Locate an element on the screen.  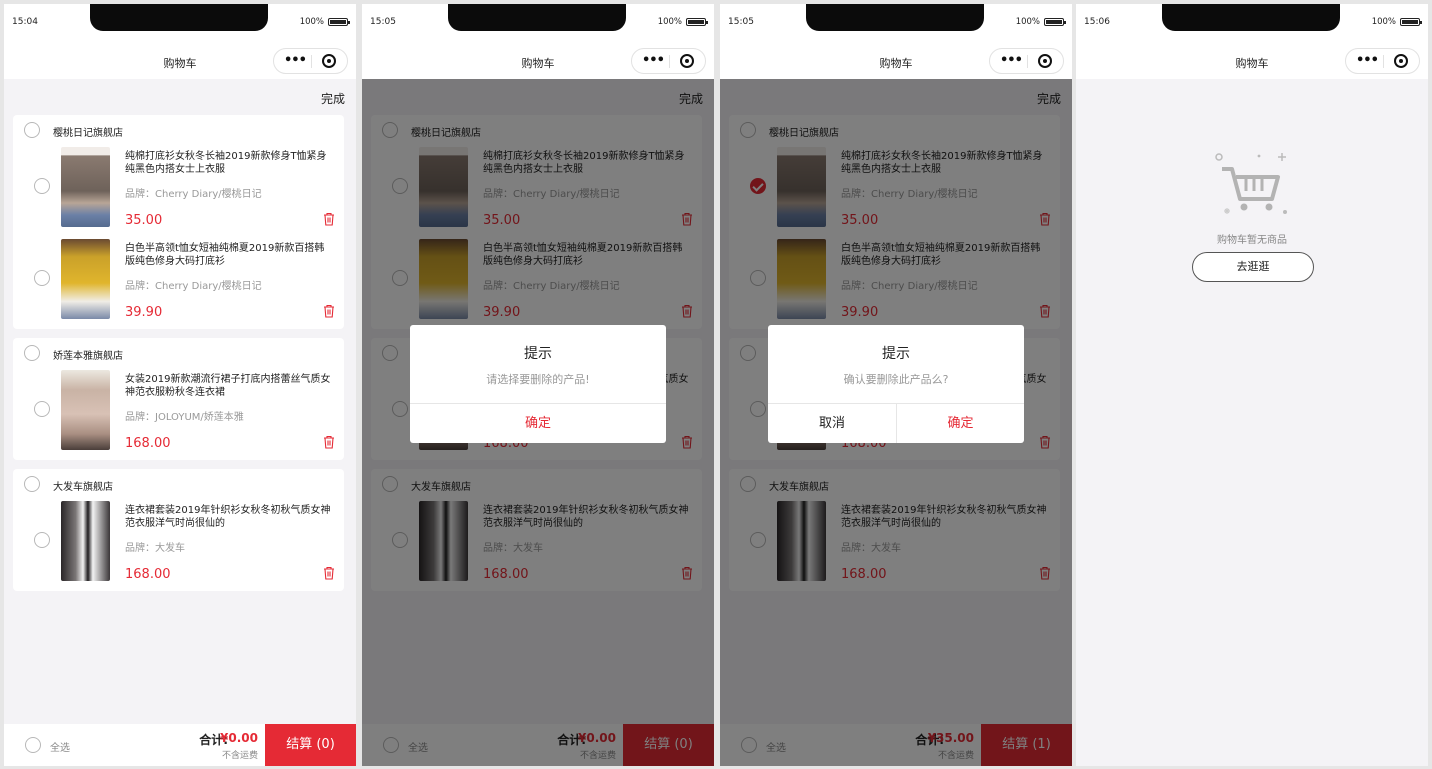
product-price: 39.90 is located at coordinates (144, 312).